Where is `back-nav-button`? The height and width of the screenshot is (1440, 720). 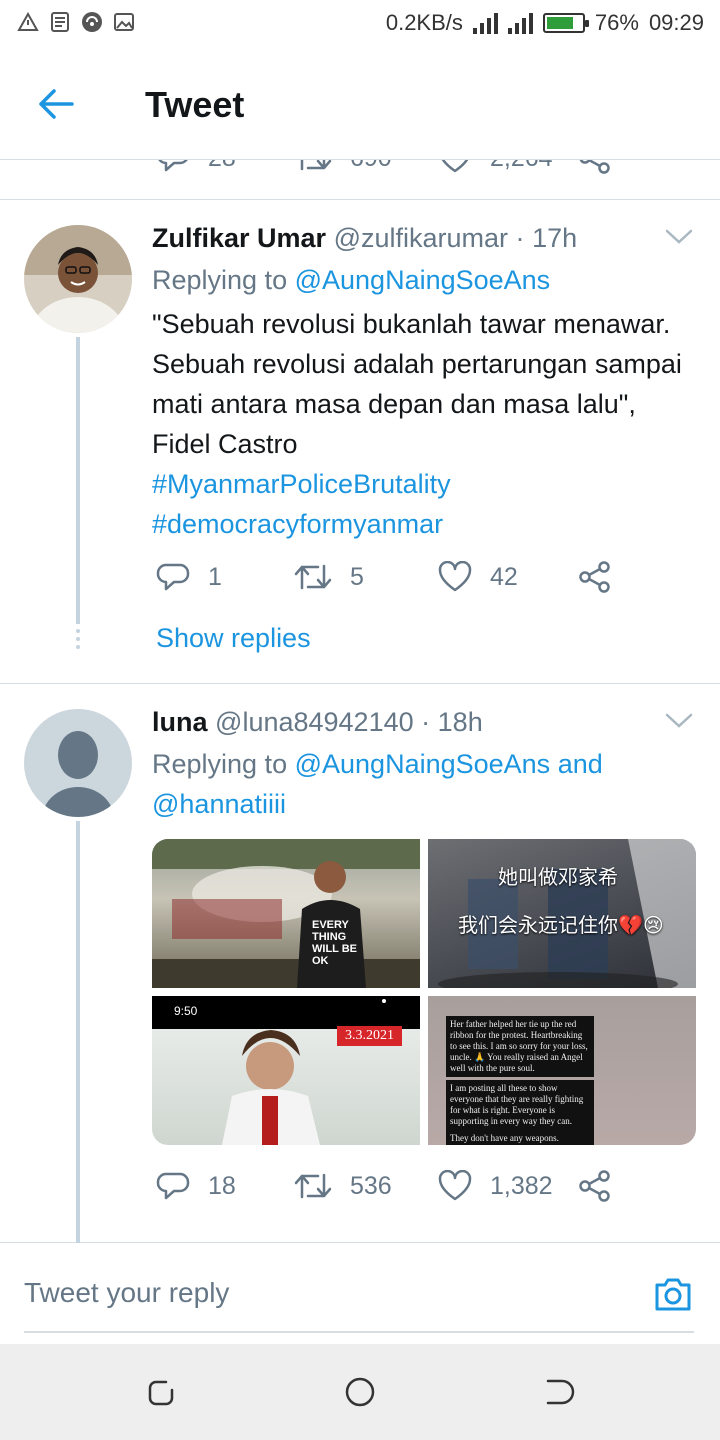
back-nav-button is located at coordinates (560, 1392).